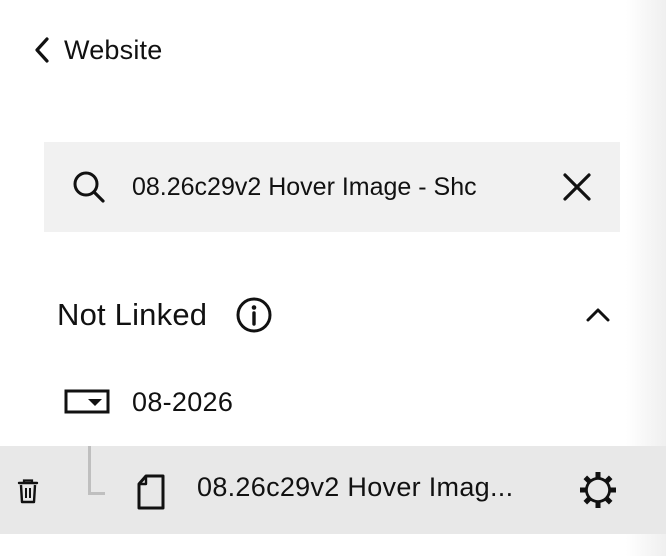  What do you see at coordinates (342, 315) in the screenshot?
I see `section-header-not-linked: Not Linked` at bounding box center [342, 315].